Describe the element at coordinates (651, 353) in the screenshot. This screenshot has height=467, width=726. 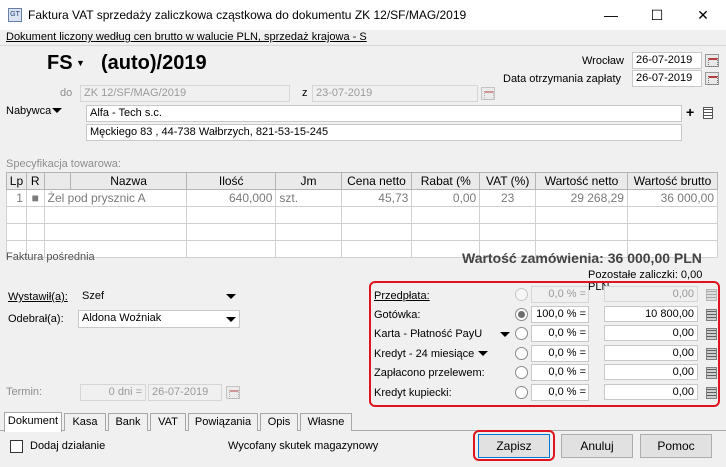
I see `credit-amount: 0,00` at that location.